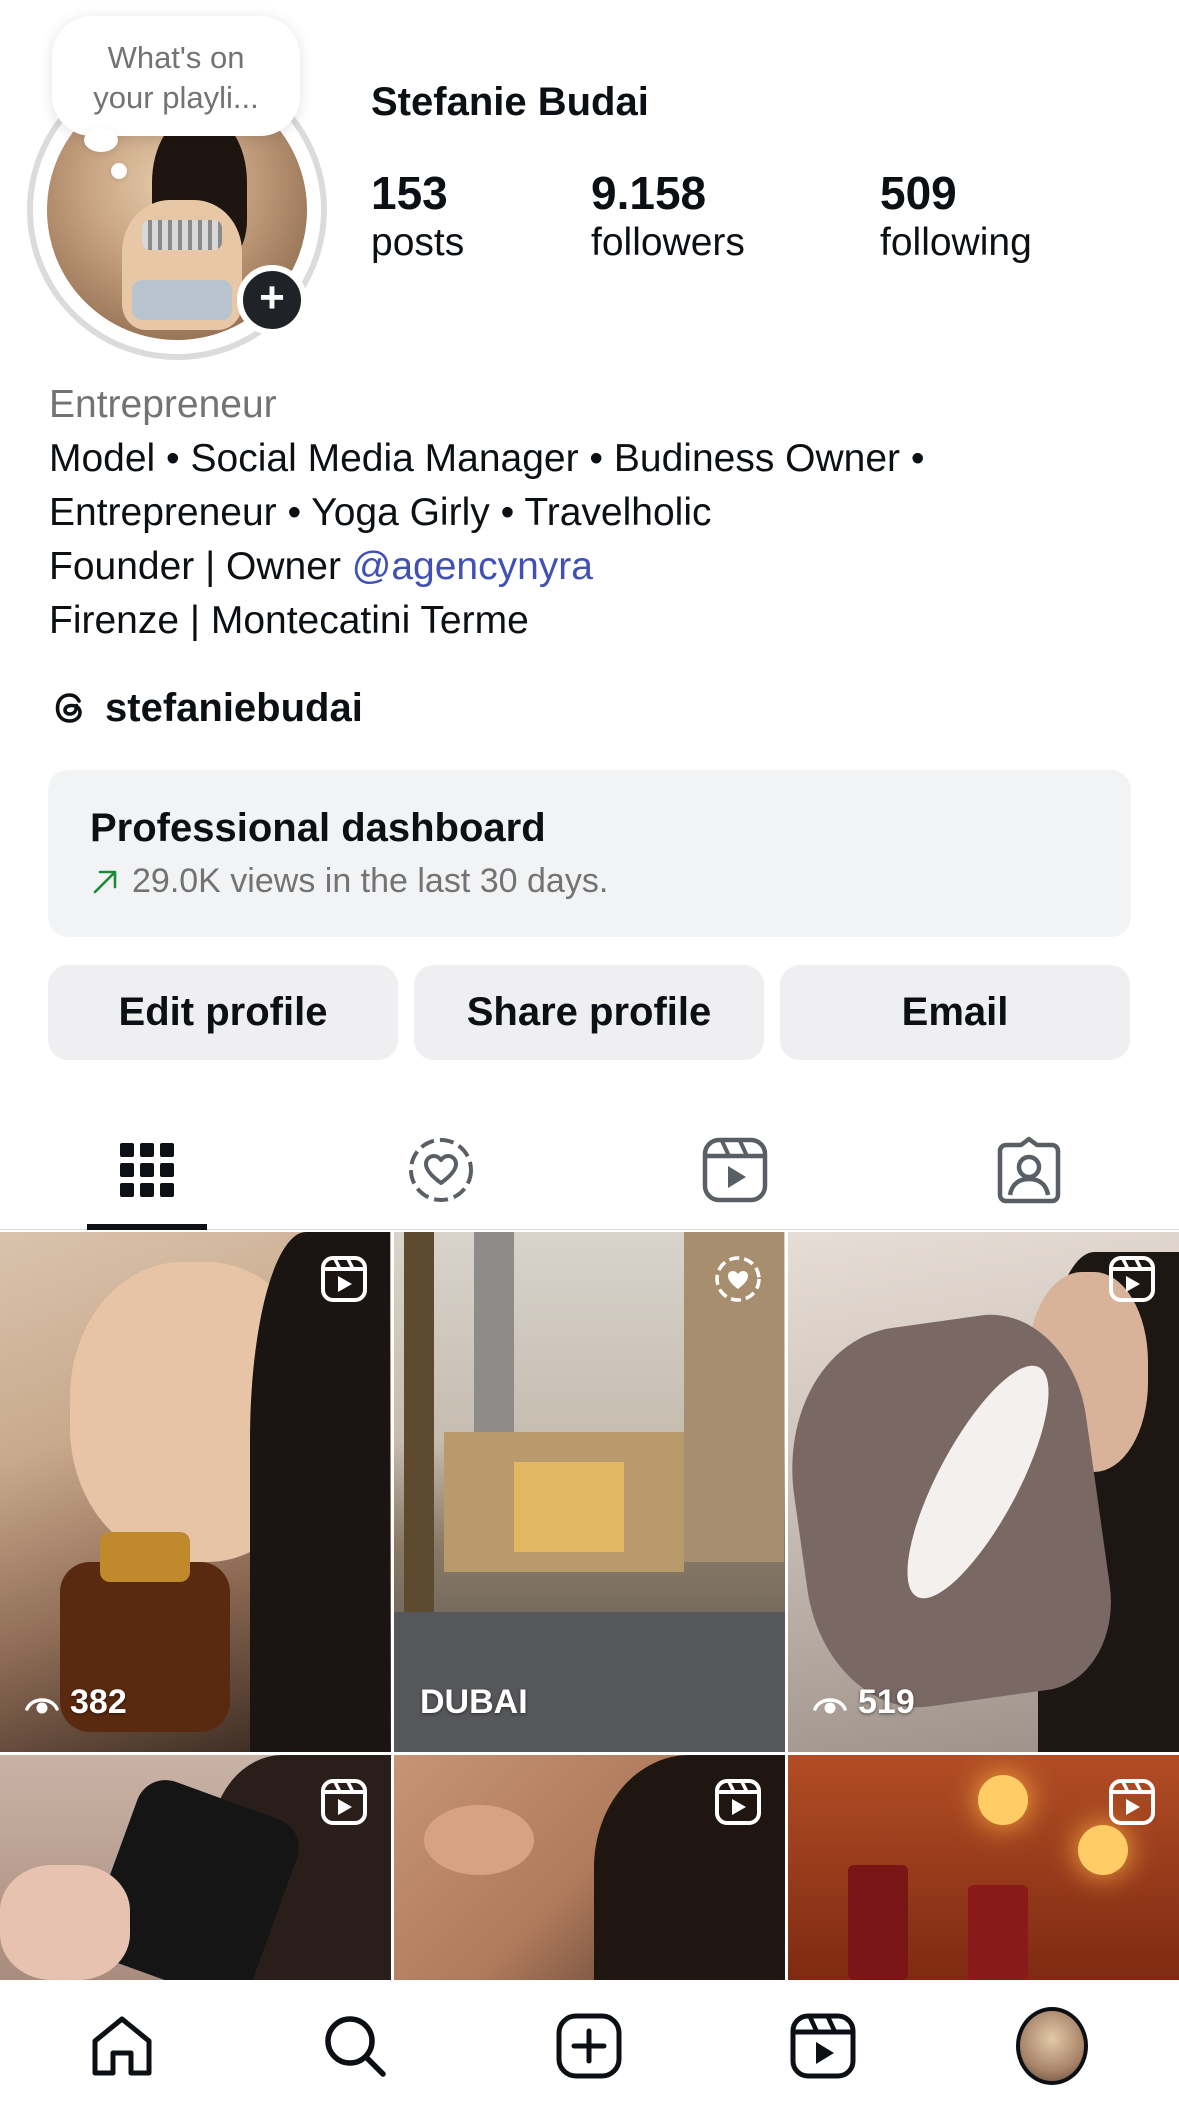 This screenshot has width=1179, height=2111. I want to click on tagged-icon, so click(1029, 1170).